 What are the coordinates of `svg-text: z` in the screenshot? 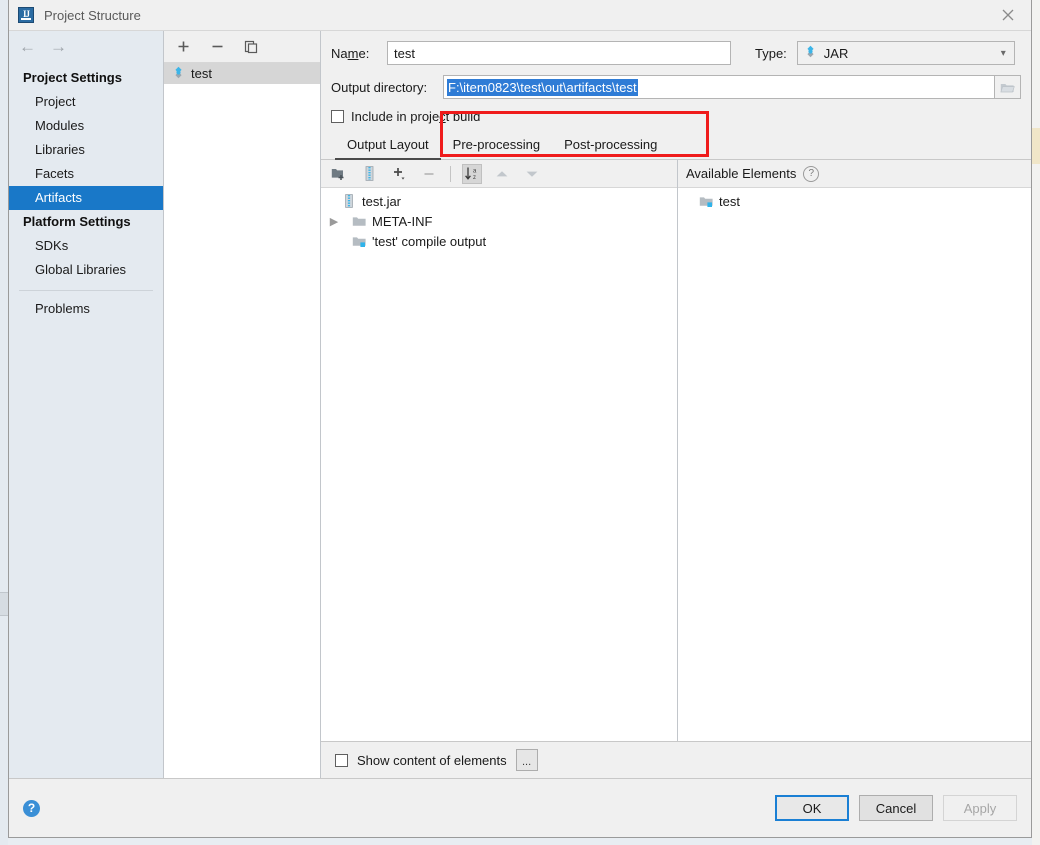 It's located at (474, 178).